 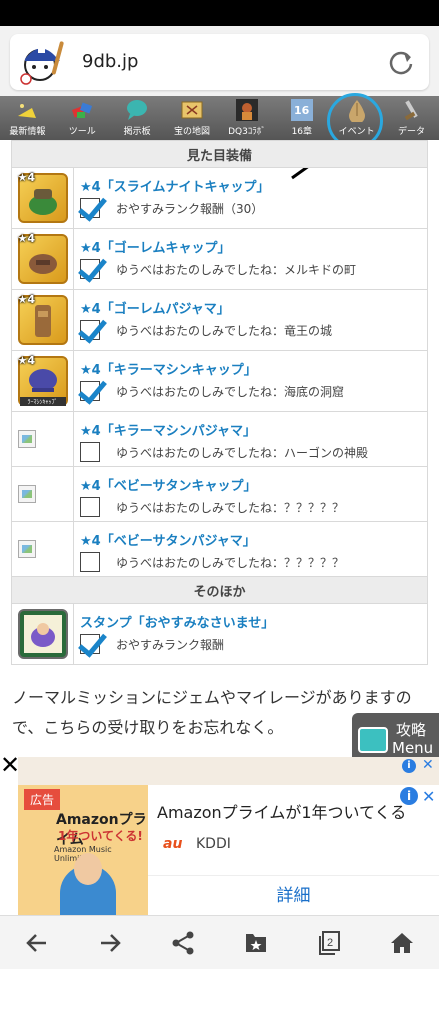 What do you see at coordinates (250, 429) in the screenshot?
I see `item-title: ★4「キラーマシンパジャマ」` at bounding box center [250, 429].